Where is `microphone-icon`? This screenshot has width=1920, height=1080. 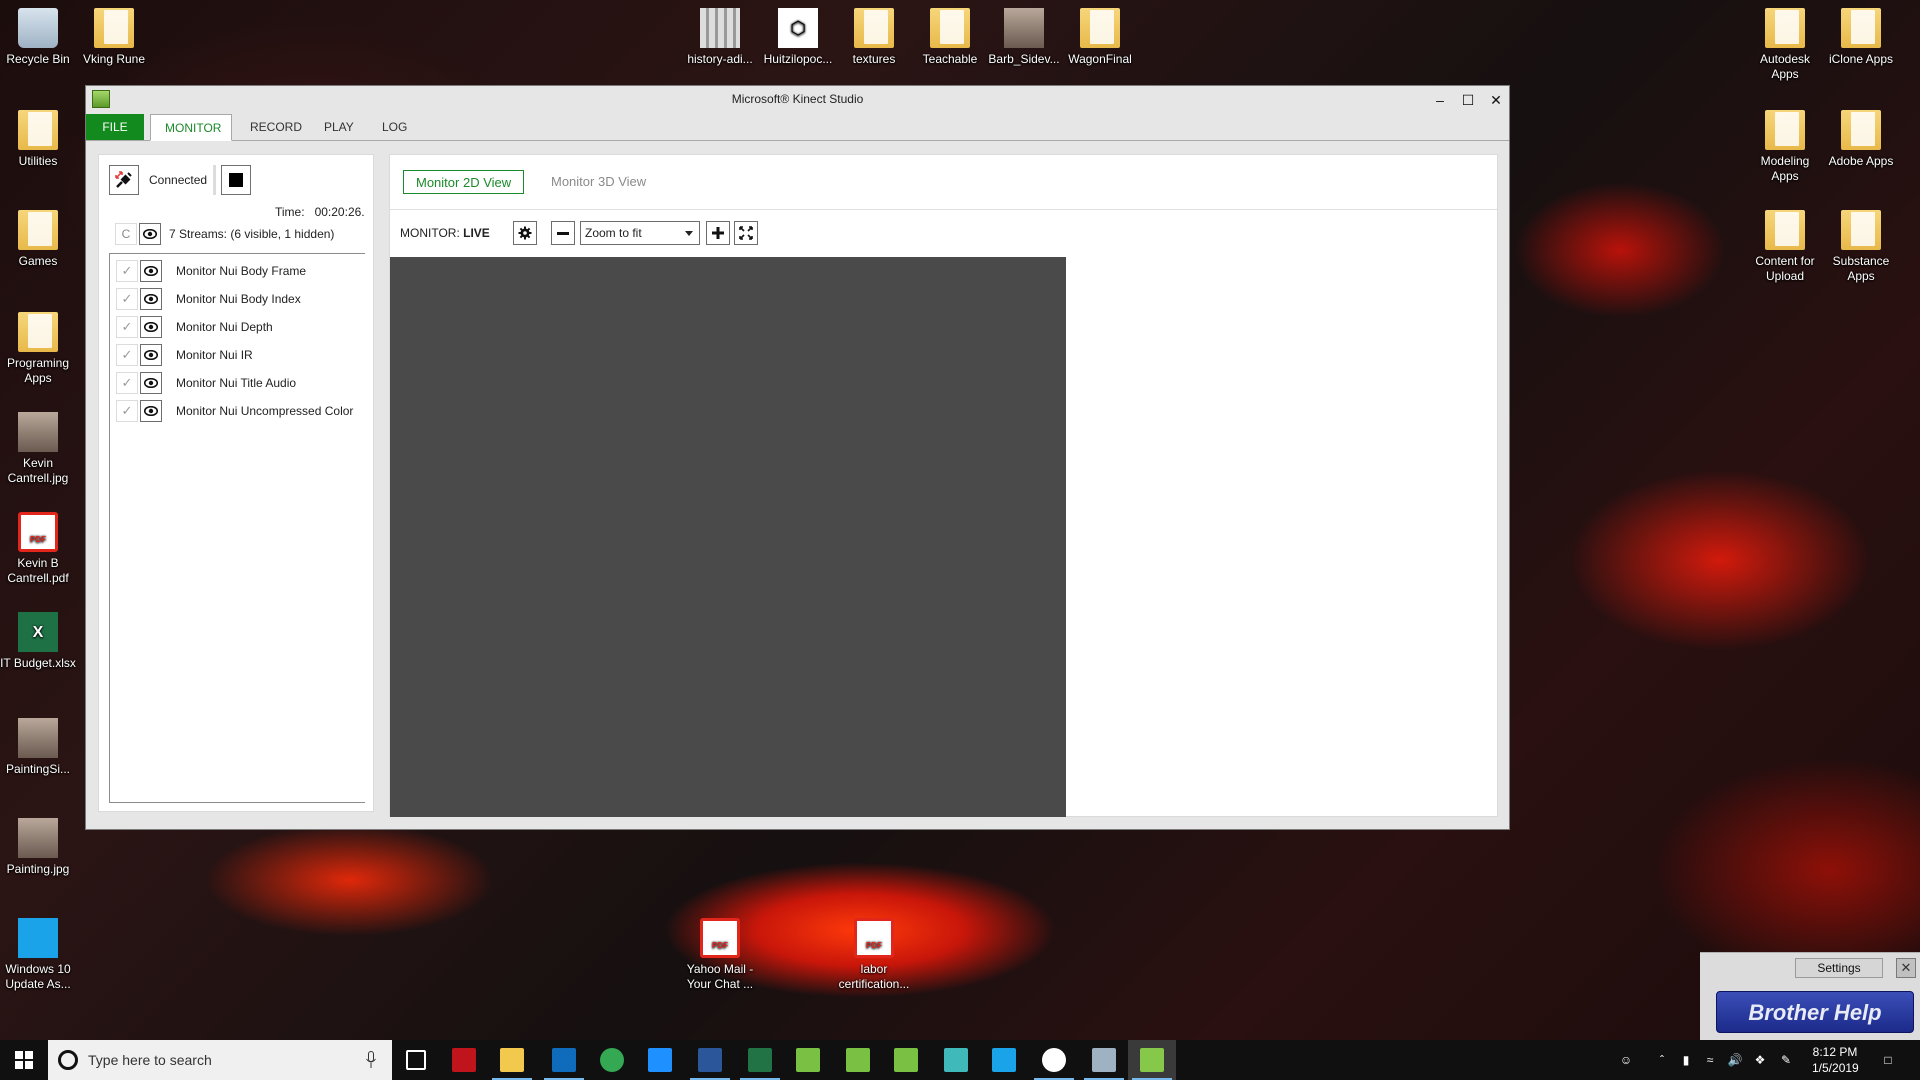 microphone-icon is located at coordinates (371, 1060).